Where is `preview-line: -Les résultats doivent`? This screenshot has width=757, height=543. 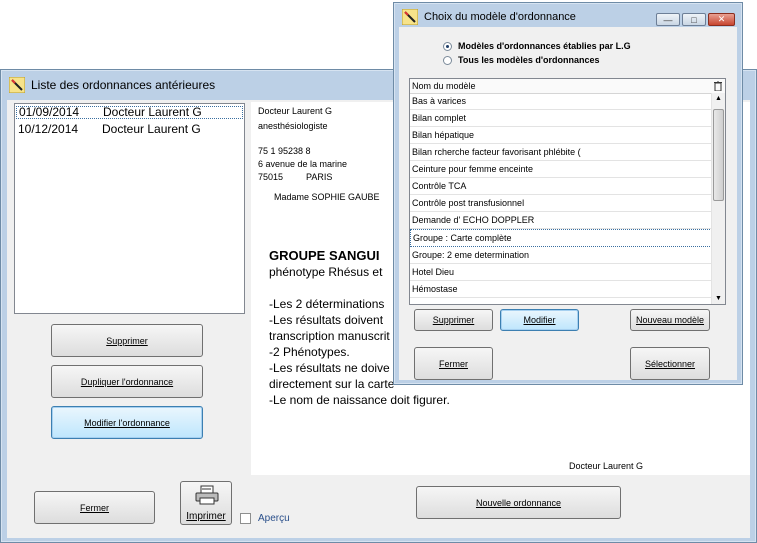 preview-line: -Les résultats doivent is located at coordinates (326, 320).